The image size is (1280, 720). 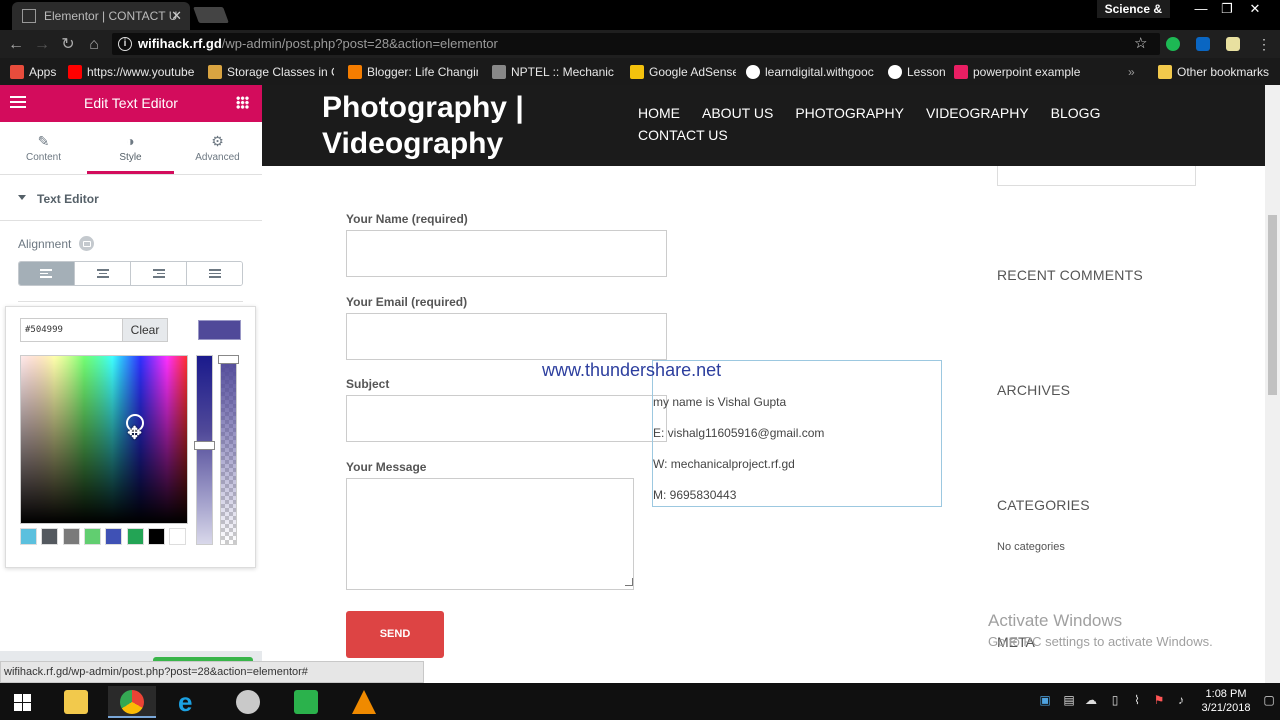 I want to click on gear-icon: ⚙, so click(x=217, y=141).